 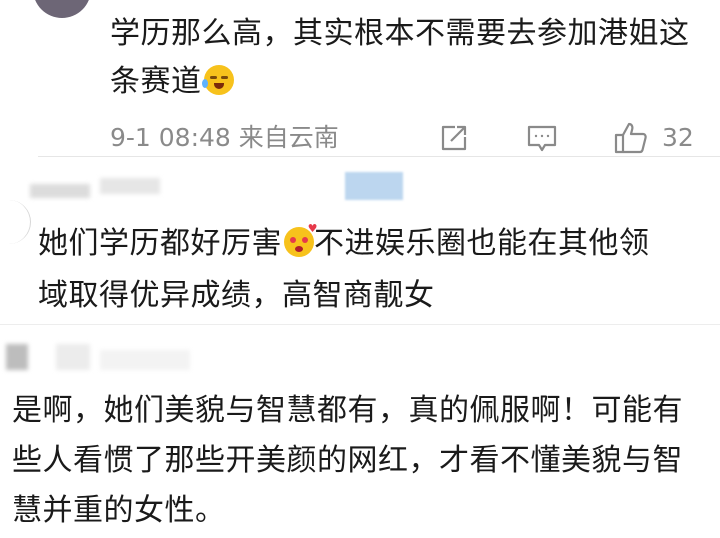 What do you see at coordinates (410, 138) in the screenshot?
I see `comment-meta: 9-1 08:48 来自云南 32` at bounding box center [410, 138].